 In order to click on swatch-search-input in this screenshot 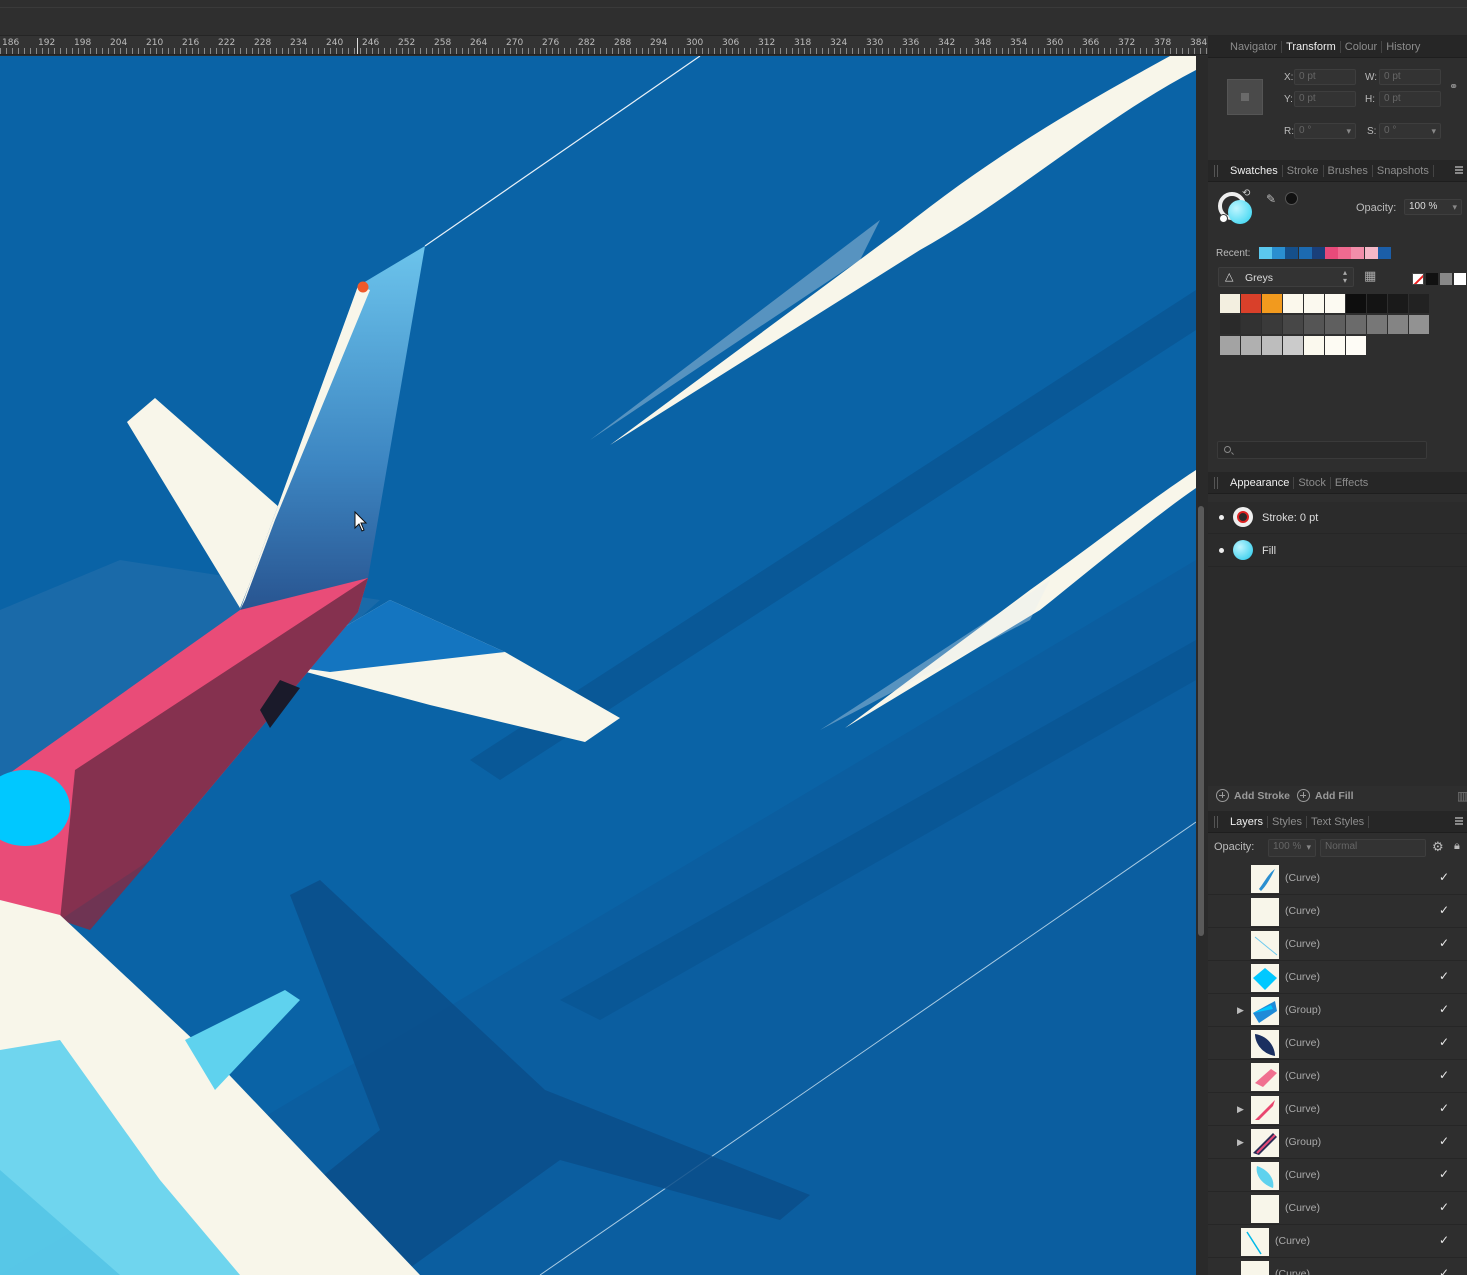, I will do `click(1322, 450)`.